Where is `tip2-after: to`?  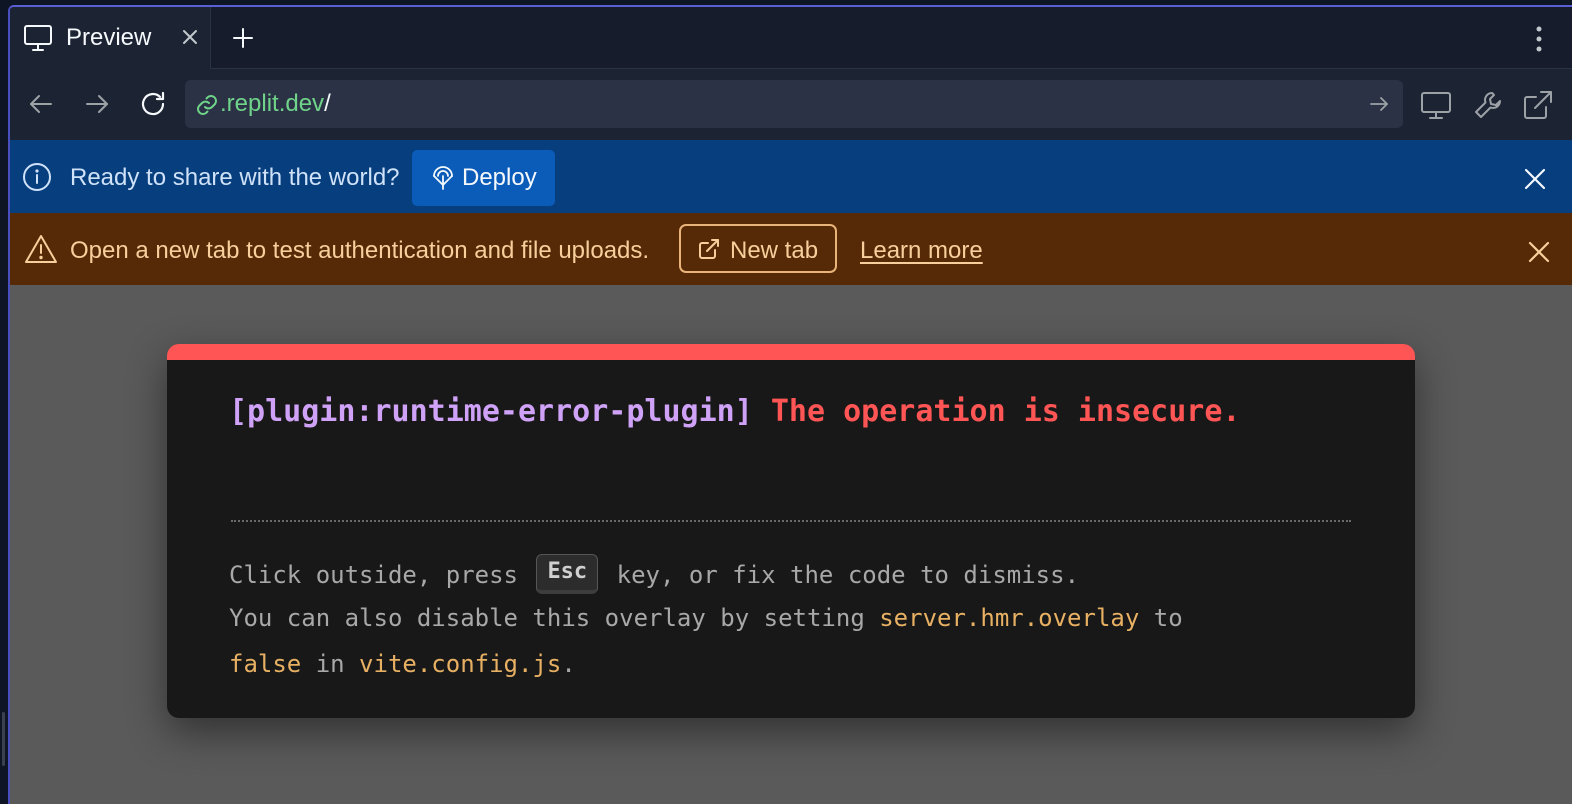
tip2-after: to is located at coordinates (1161, 618).